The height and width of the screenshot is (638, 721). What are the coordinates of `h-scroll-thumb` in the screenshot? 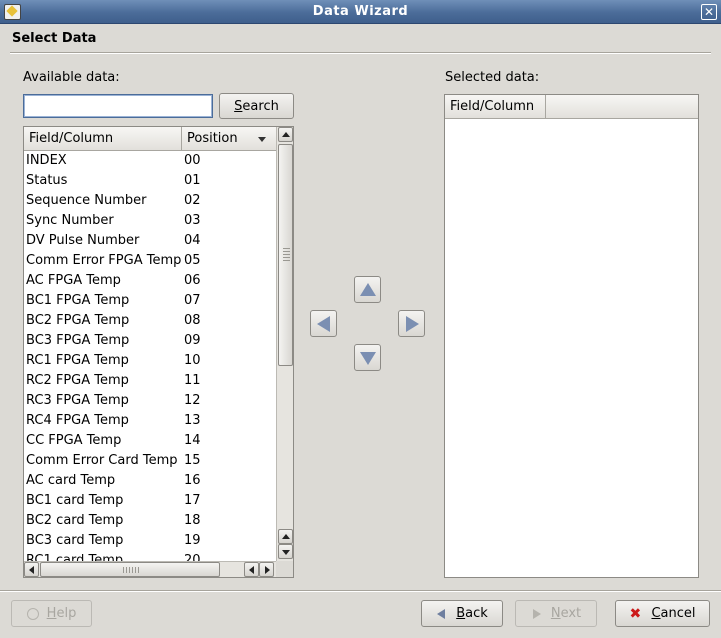 It's located at (130, 569).